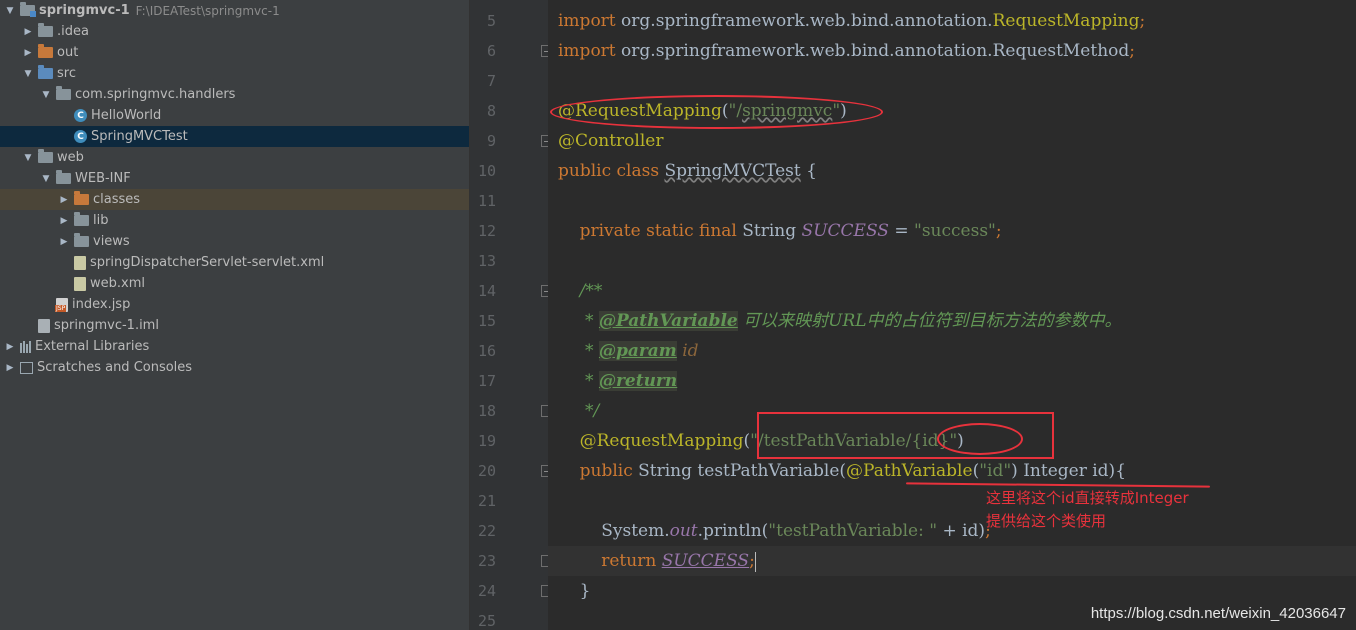  Describe the element at coordinates (486, 201) in the screenshot. I see `line-number: 11` at that location.